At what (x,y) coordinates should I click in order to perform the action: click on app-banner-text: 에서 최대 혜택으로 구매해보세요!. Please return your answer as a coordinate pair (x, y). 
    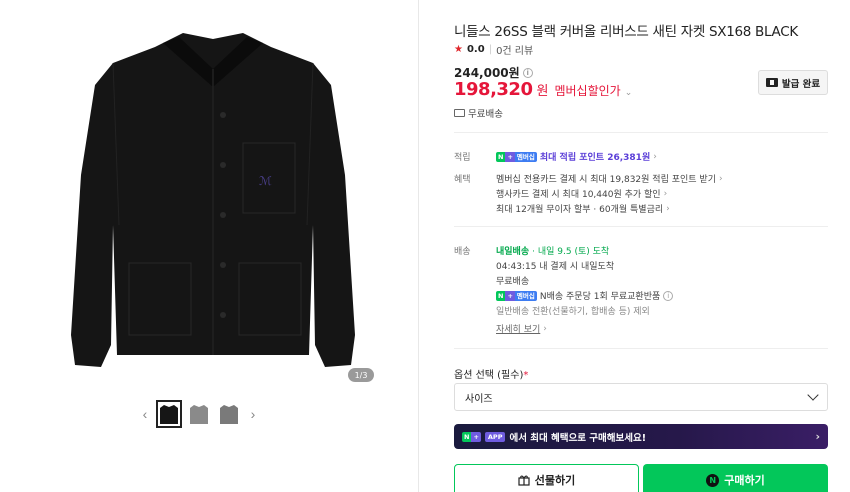
    Looking at the image, I should click on (578, 438).